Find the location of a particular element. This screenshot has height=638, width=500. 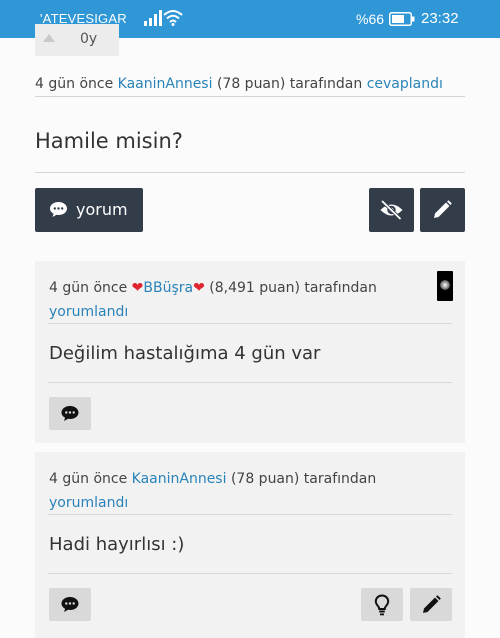

vote-count: 0y is located at coordinates (89, 39).